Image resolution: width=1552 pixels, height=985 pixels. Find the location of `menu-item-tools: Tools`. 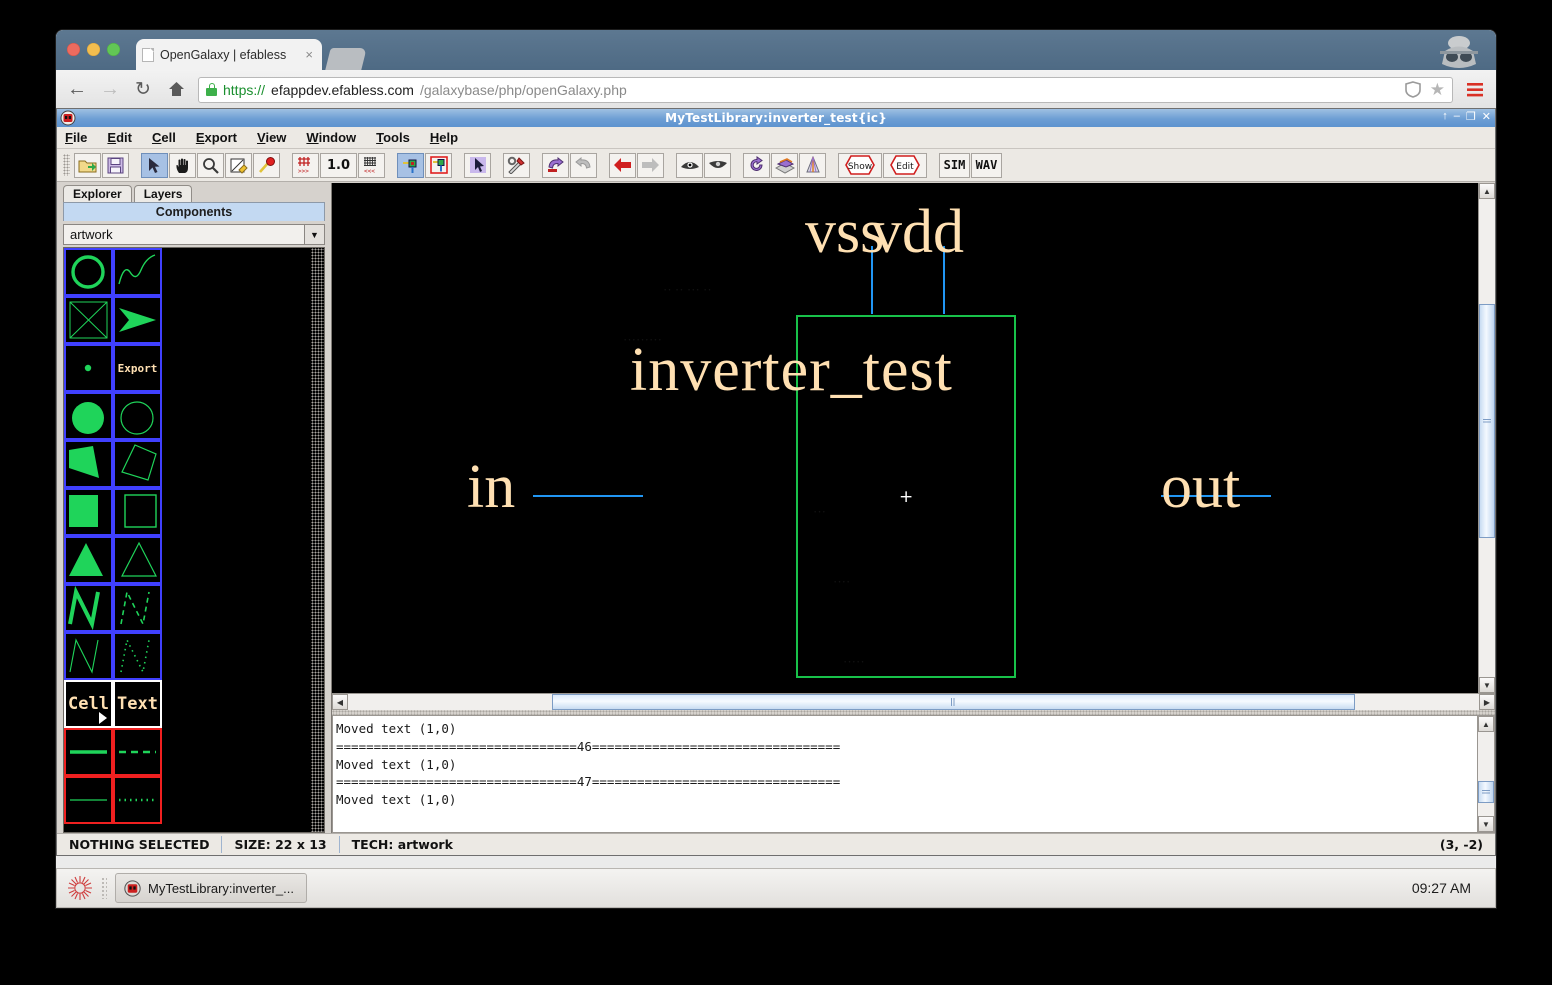

menu-item-tools: Tools is located at coordinates (393, 137).